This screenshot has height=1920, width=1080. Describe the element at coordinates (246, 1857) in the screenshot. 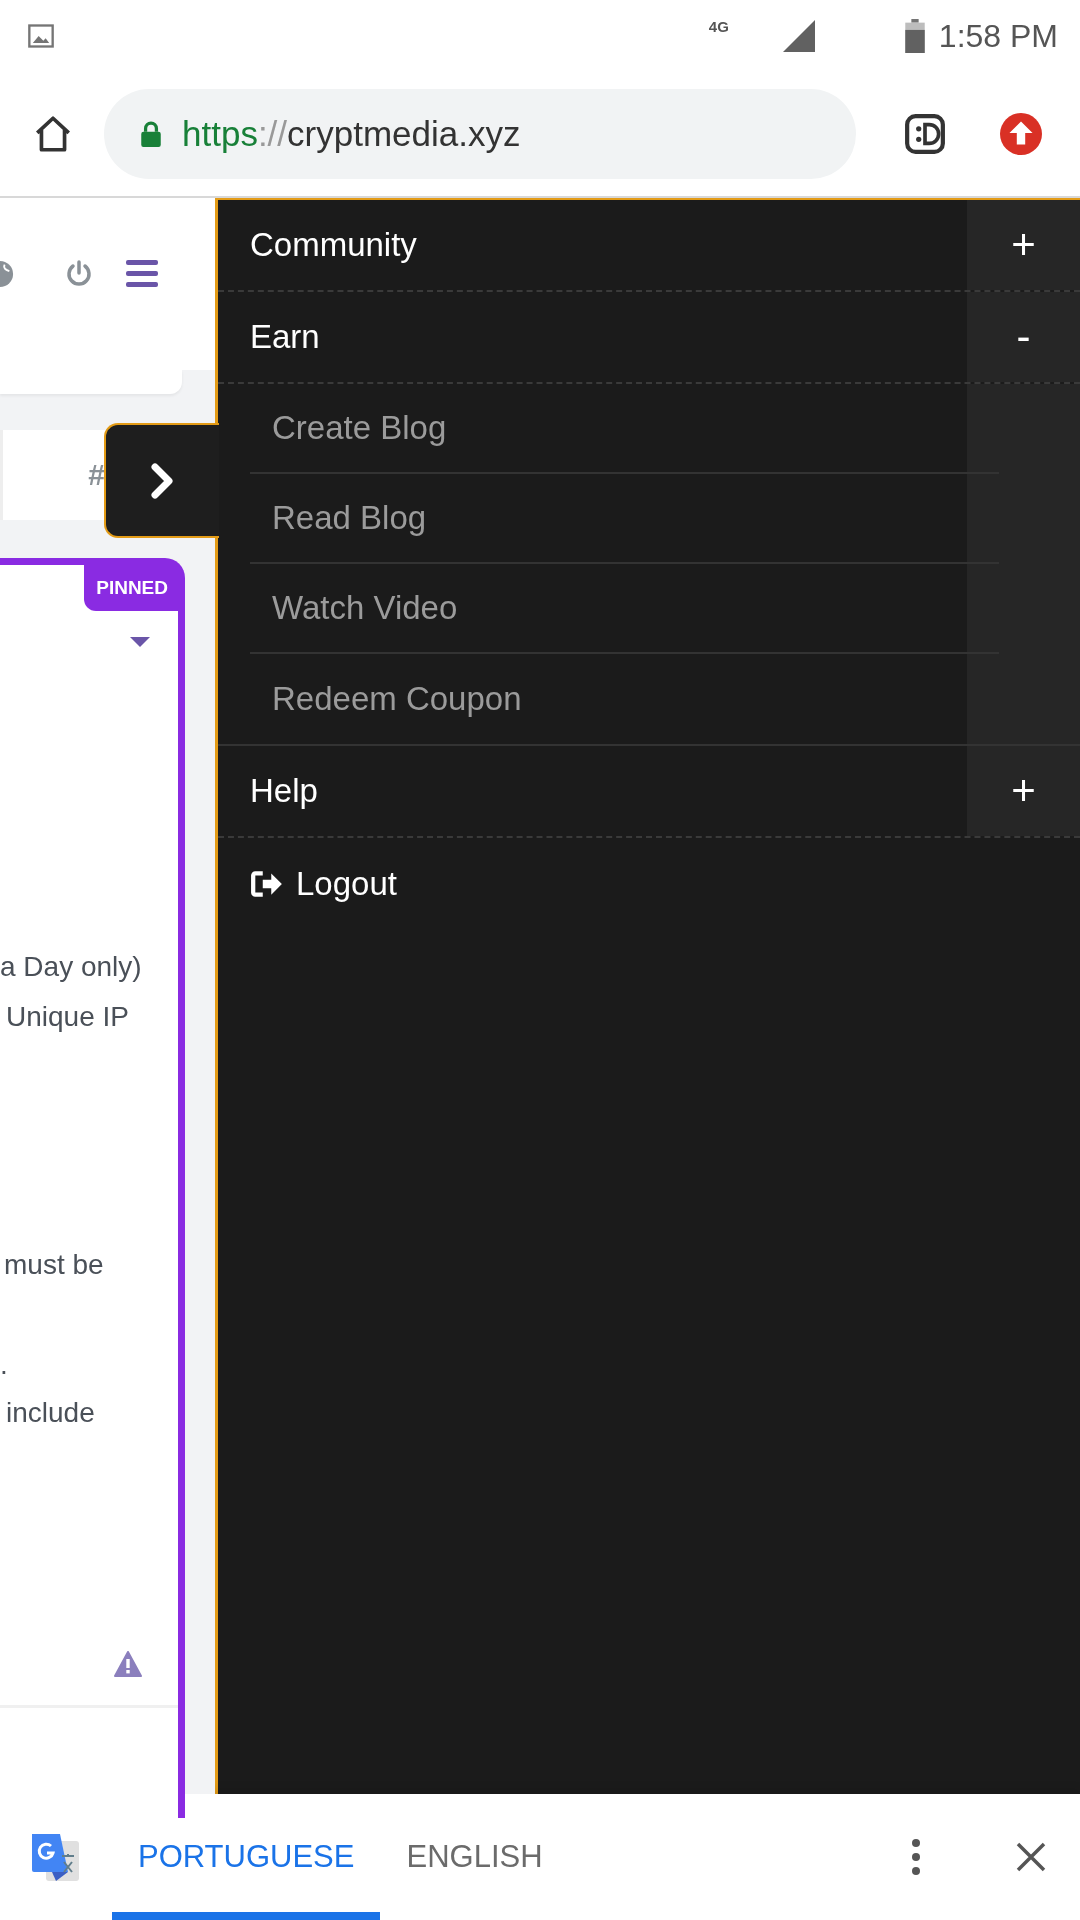

I see `language-tab: PORTUGUESE` at that location.